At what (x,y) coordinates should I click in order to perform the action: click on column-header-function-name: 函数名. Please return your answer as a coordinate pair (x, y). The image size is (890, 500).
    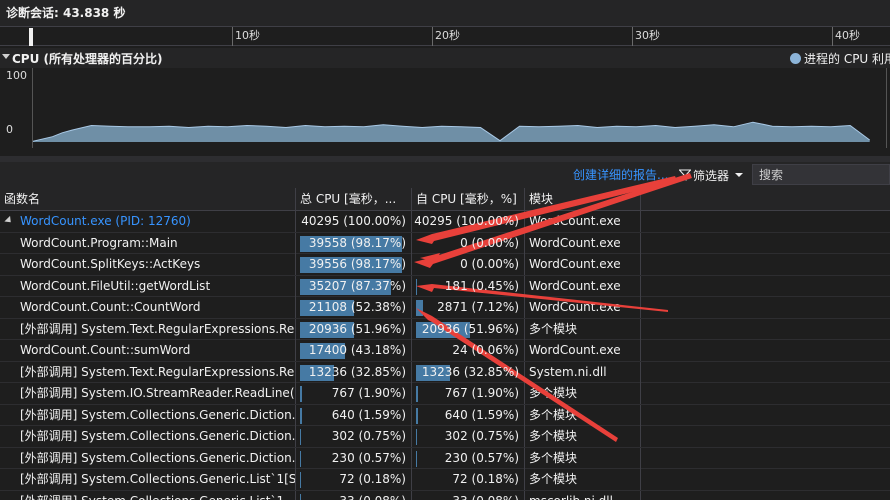
    Looking at the image, I should click on (148, 199).